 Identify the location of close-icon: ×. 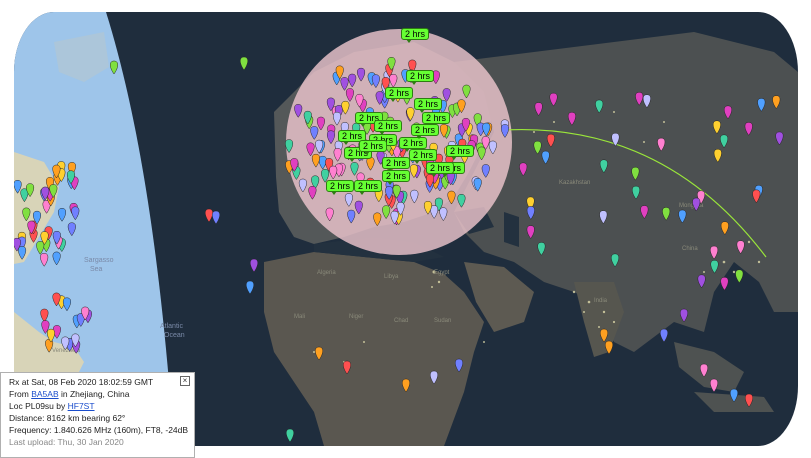
(185, 381).